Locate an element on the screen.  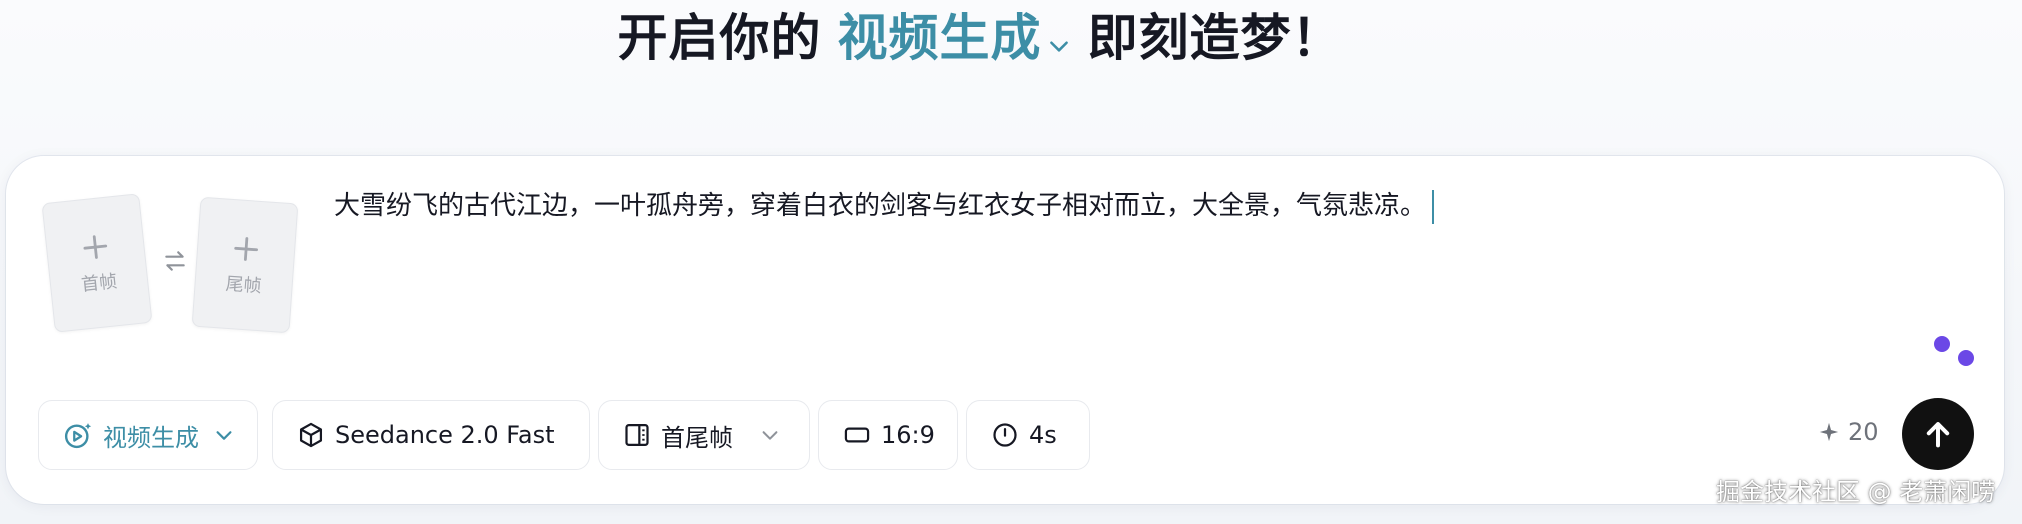
model-selector-button: Seedance 2.0 Fast is located at coordinates (431, 435).